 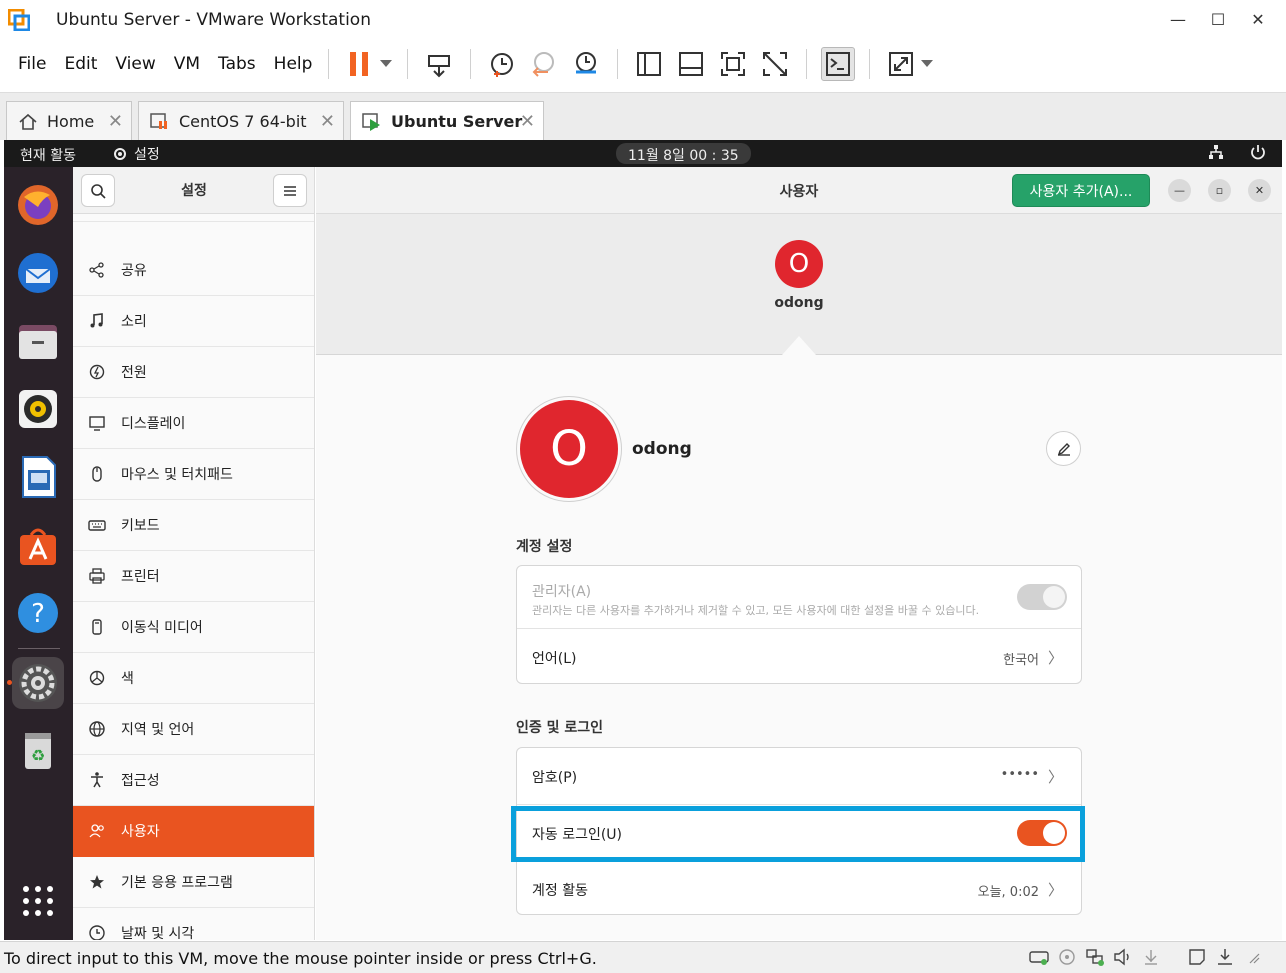 I want to click on restore-app-button: ▫, so click(x=1219, y=190).